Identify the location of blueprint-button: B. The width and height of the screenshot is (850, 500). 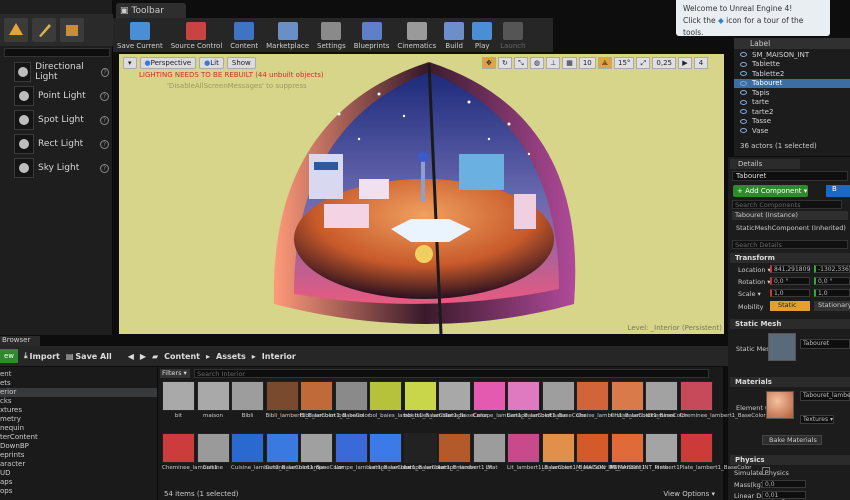
(838, 191).